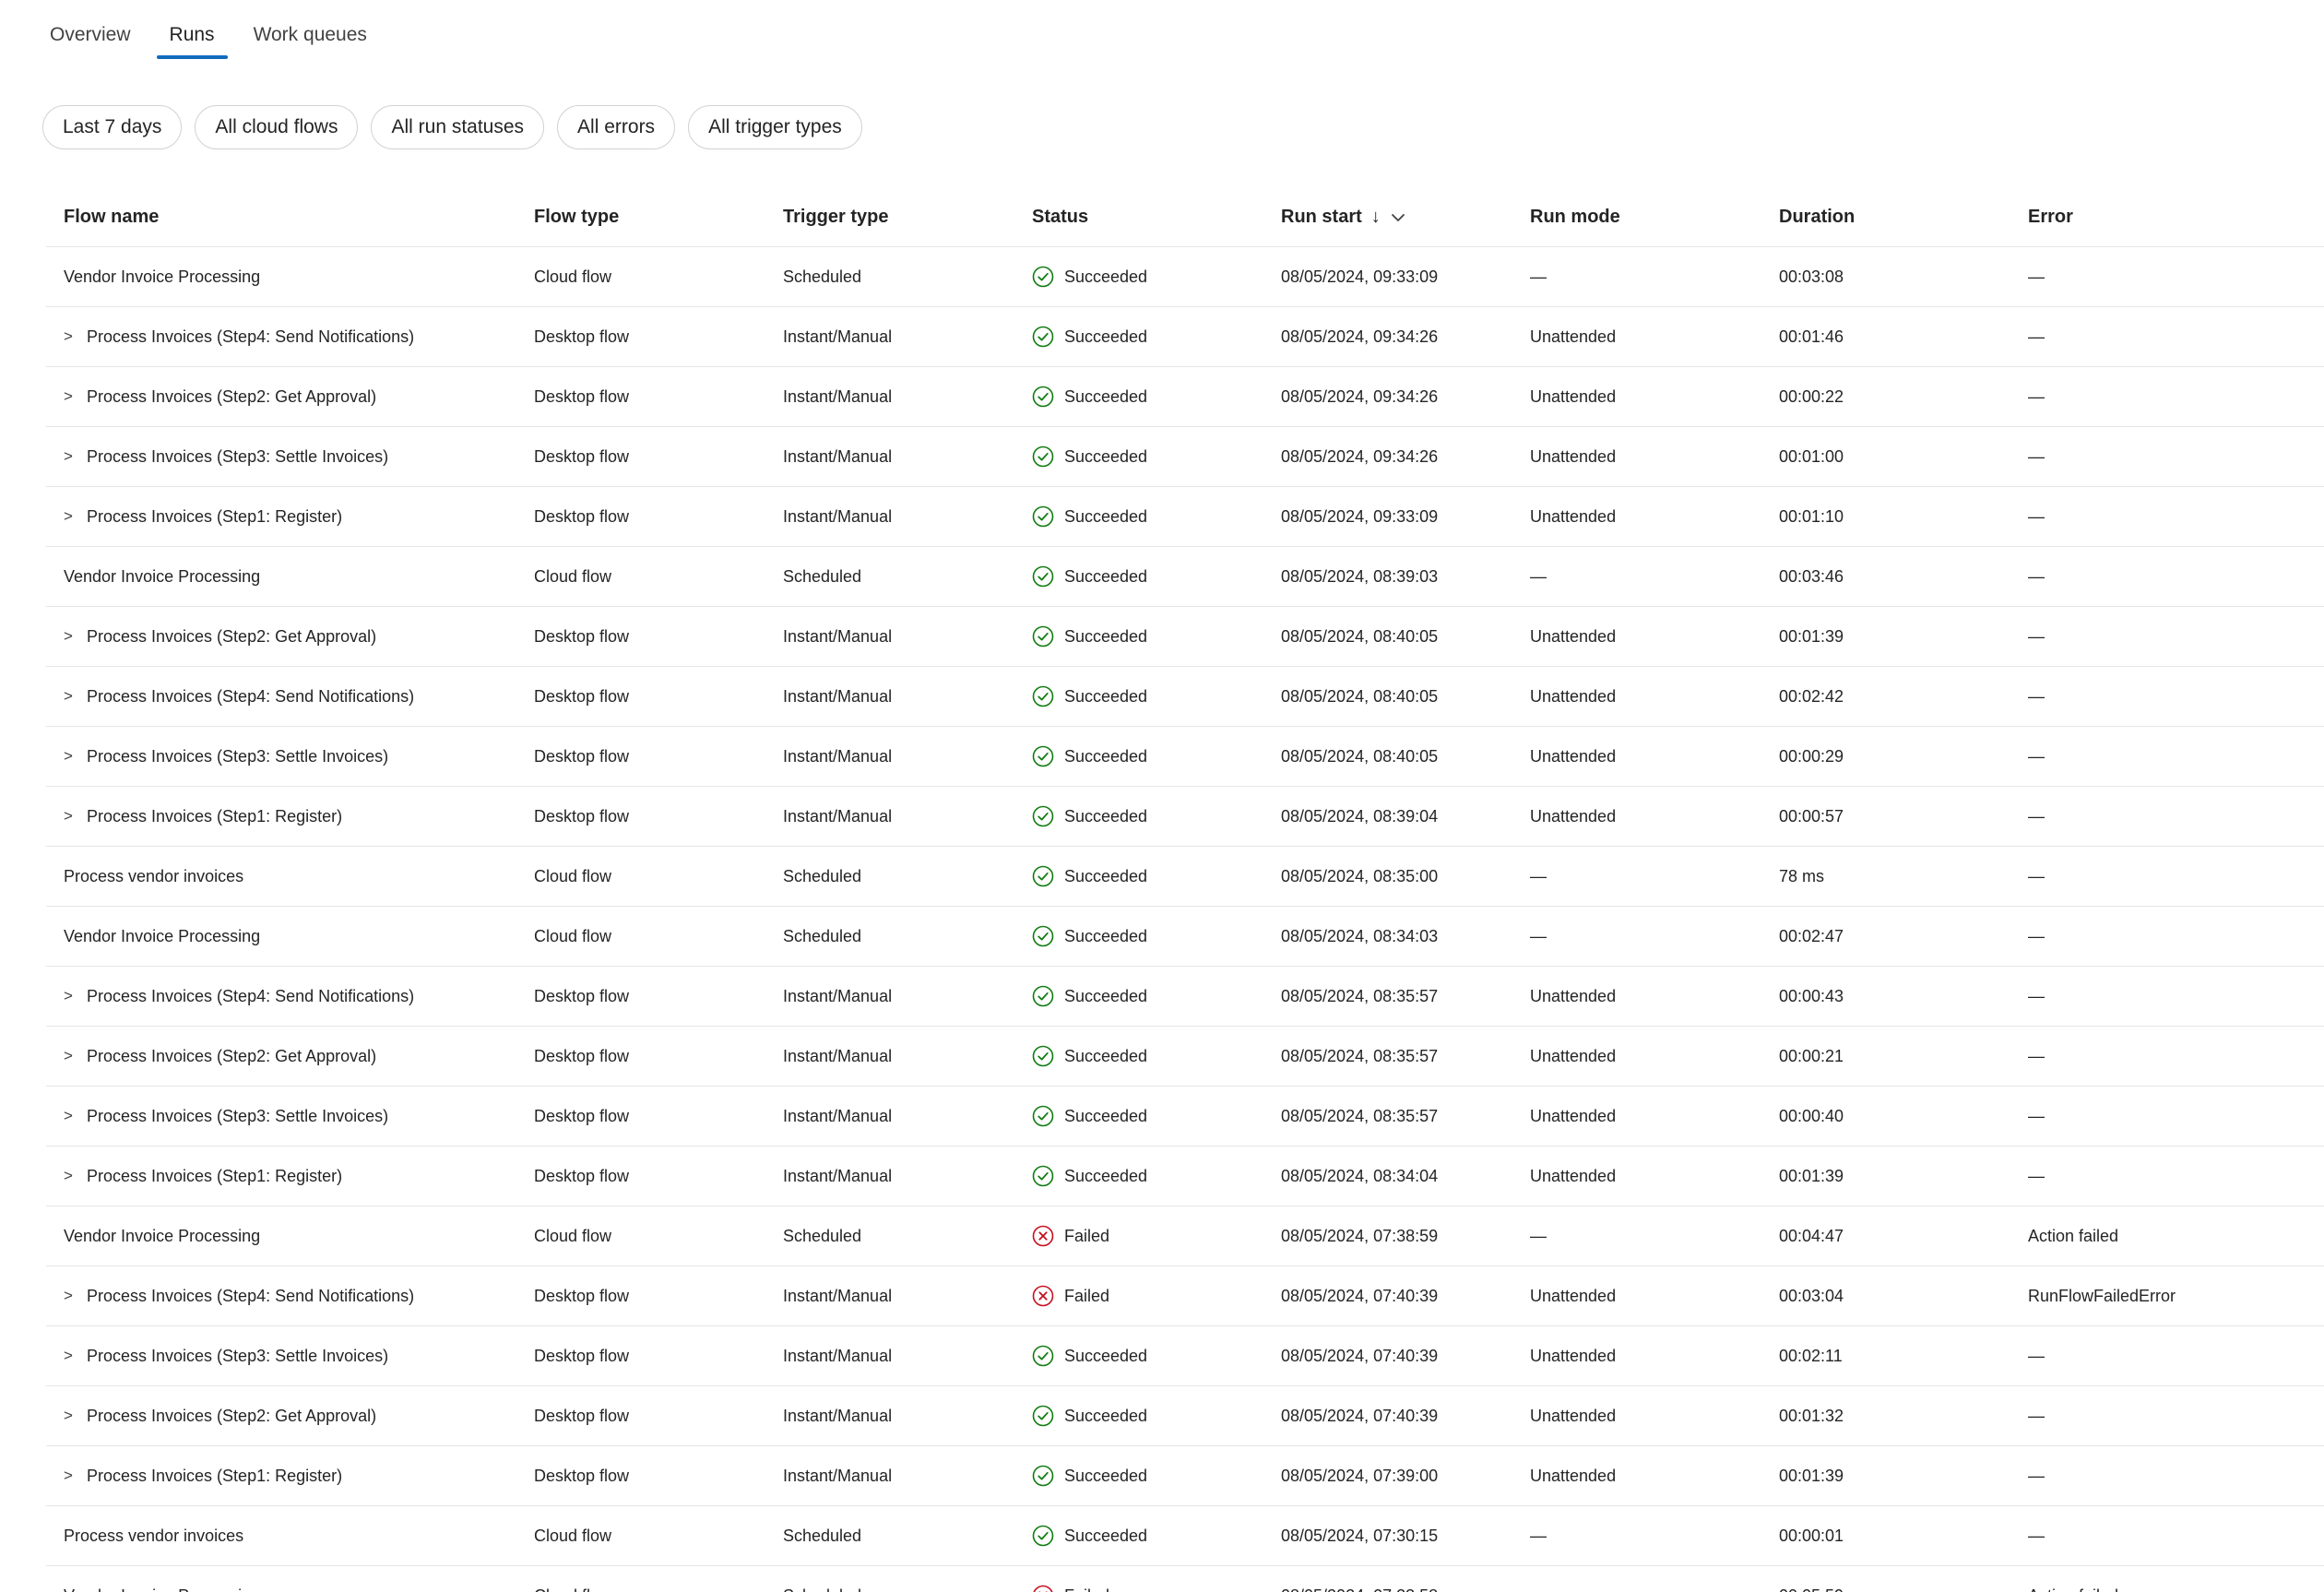 The image size is (2324, 1592). Describe the element at coordinates (458, 127) in the screenshot. I see `filter-run-statuses: All run statuses` at that location.